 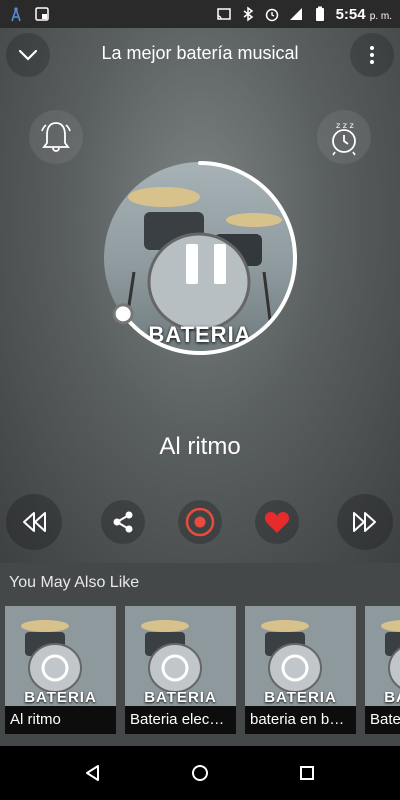 I want to click on record-icon, so click(x=200, y=522).